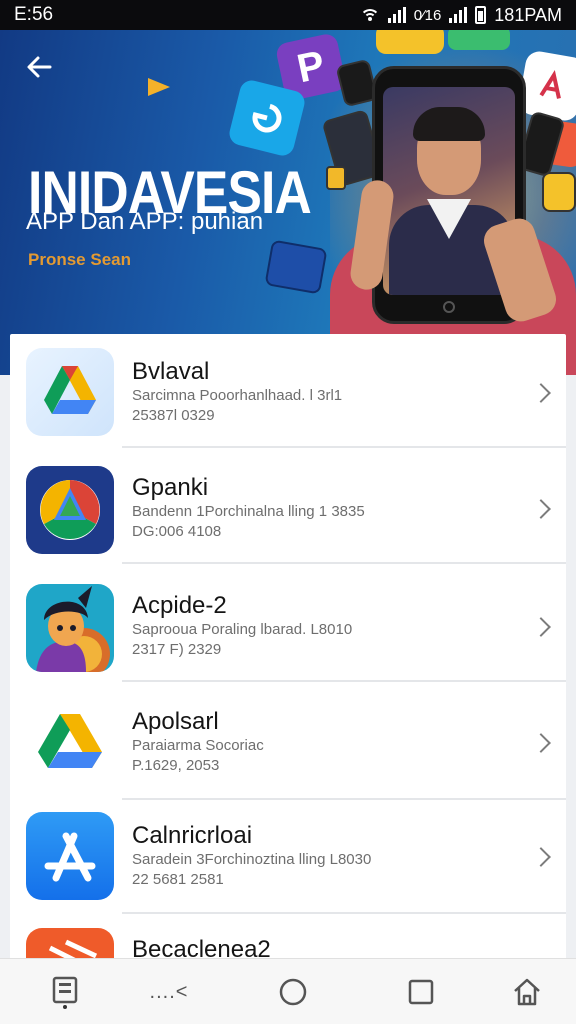 The image size is (576, 1024). What do you see at coordinates (198, 745) in the screenshot?
I see `app-description: Paraiarma Socoriac` at bounding box center [198, 745].